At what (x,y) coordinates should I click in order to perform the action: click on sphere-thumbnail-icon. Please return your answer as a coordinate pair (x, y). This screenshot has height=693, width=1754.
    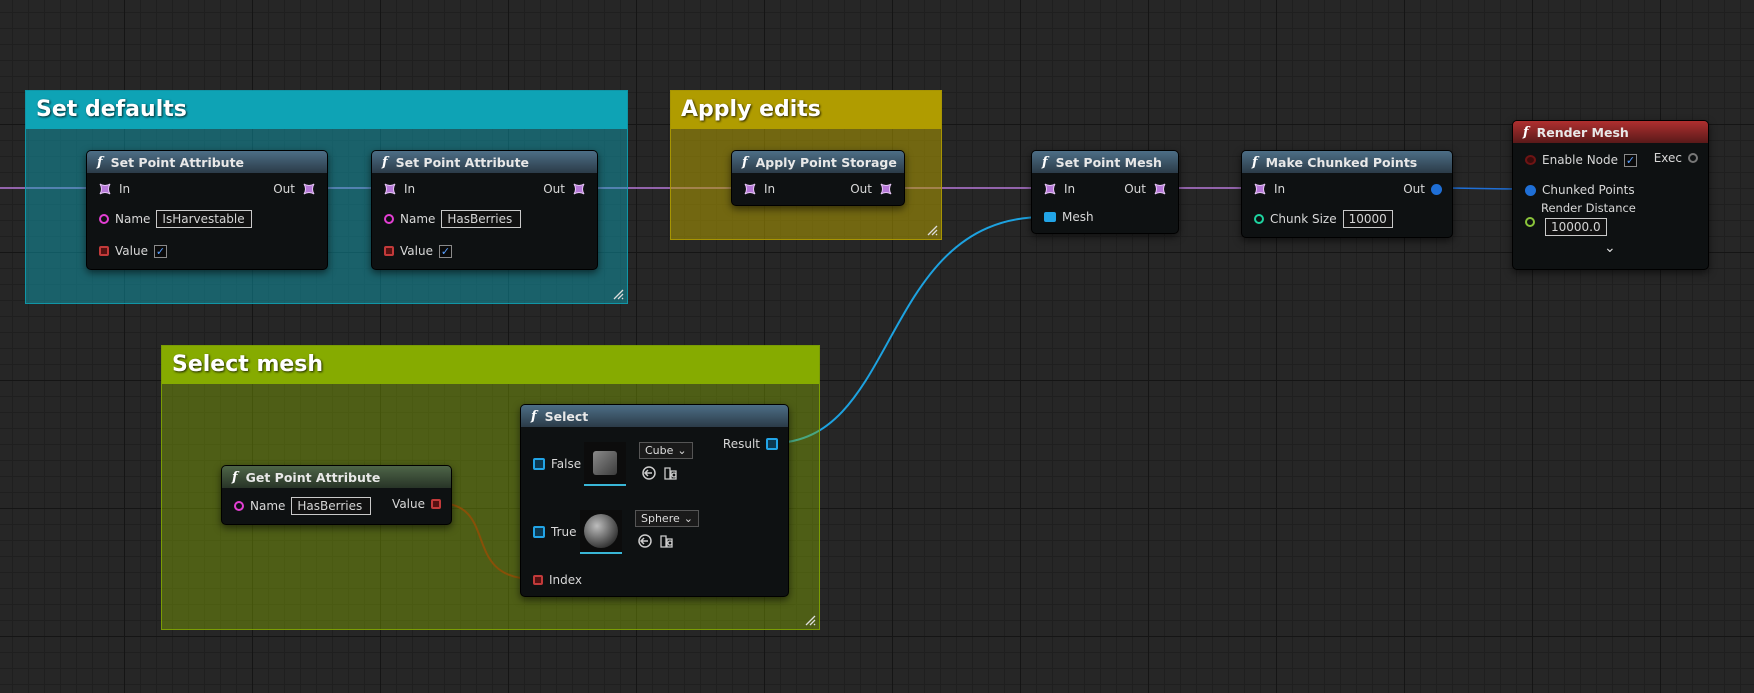
    Looking at the image, I should click on (601, 532).